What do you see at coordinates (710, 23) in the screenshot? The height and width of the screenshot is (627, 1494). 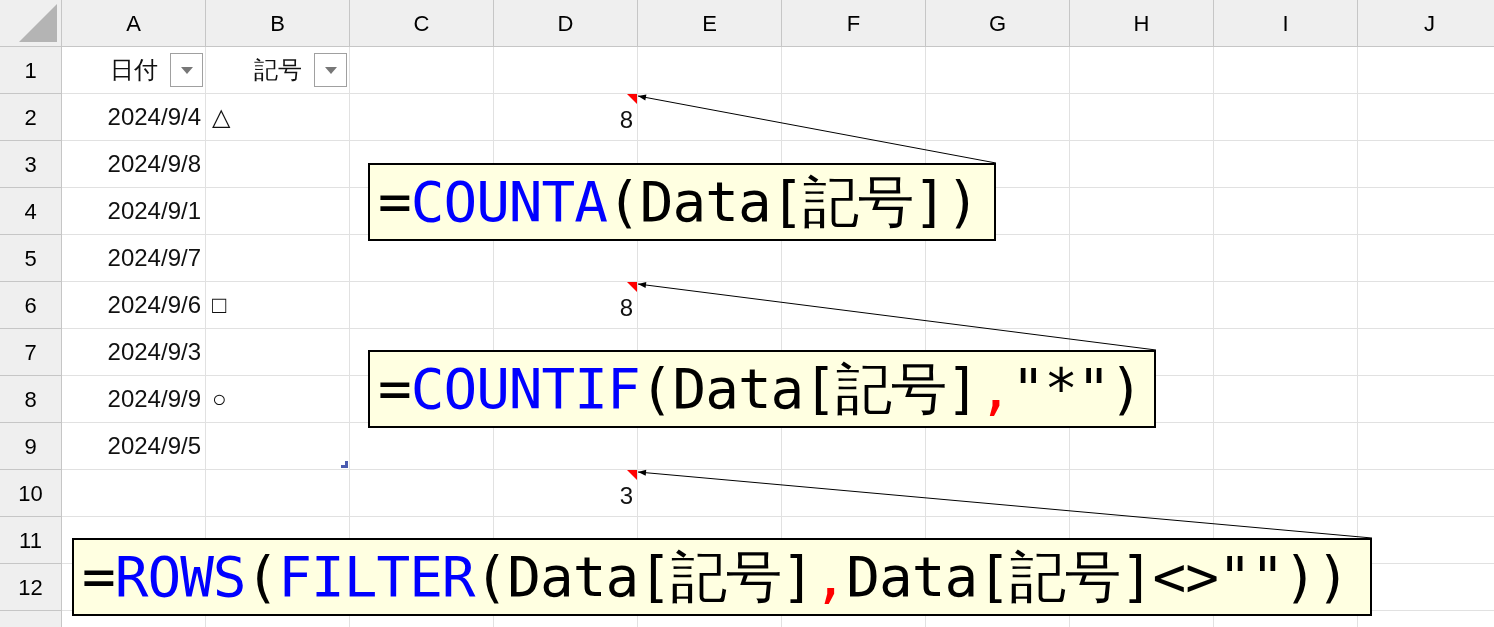 I see `column-header: E` at bounding box center [710, 23].